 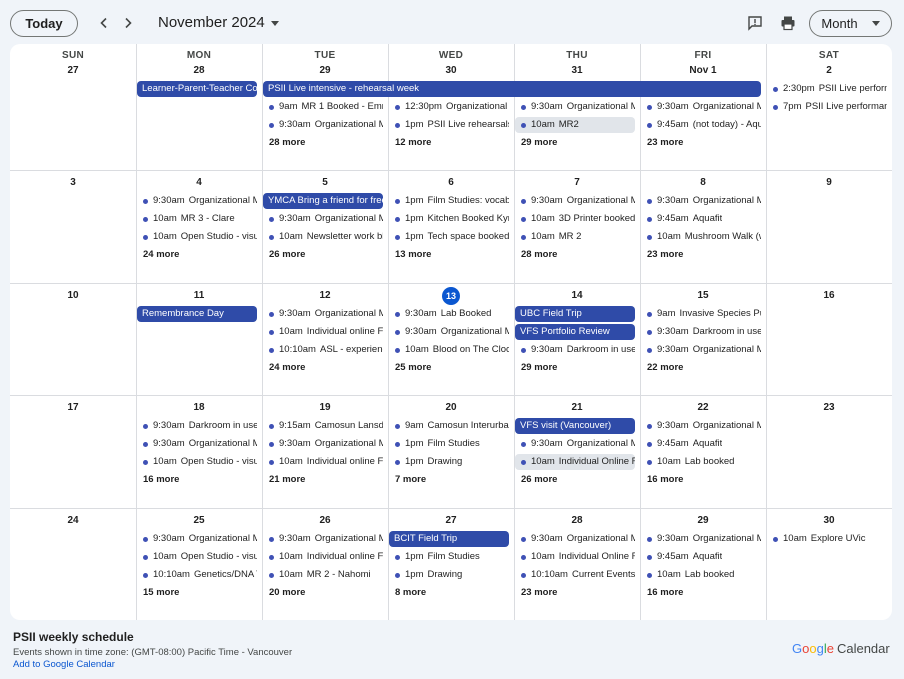 I want to click on feedback-button, so click(x=755, y=23).